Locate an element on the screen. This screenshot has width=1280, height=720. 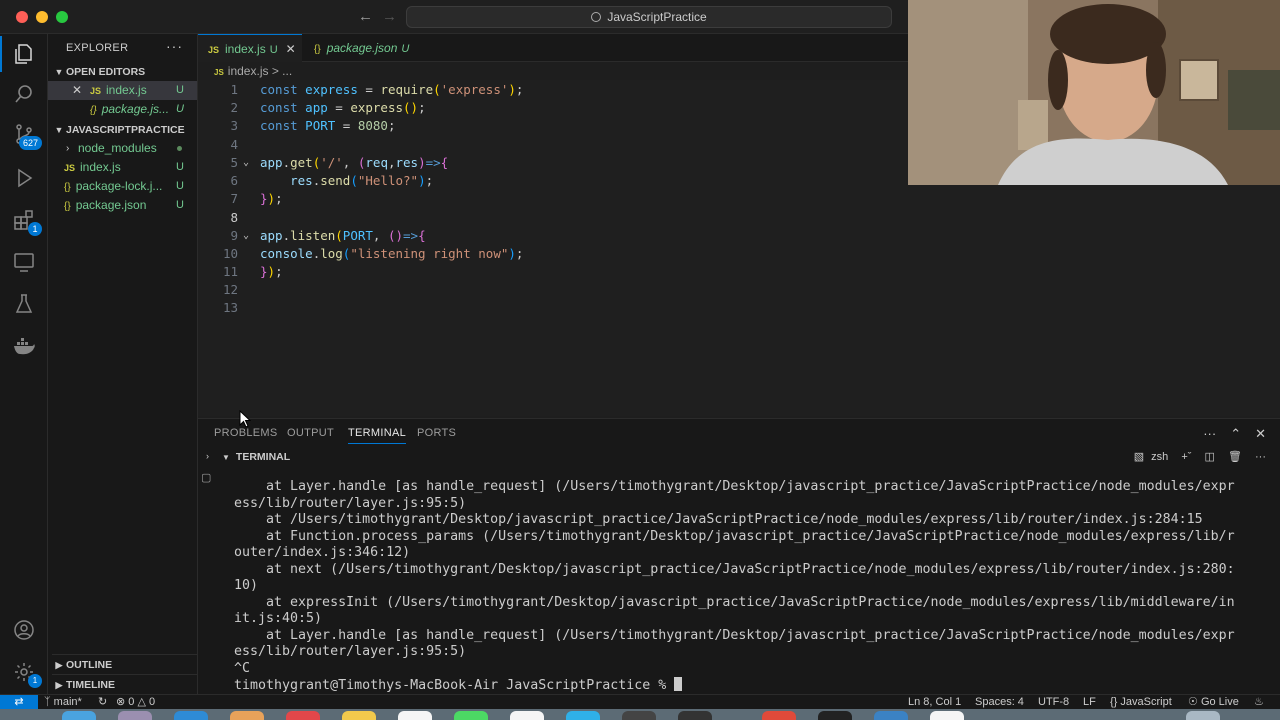
go-live-button: ☉ Go Live is located at coordinates (1213, 702).